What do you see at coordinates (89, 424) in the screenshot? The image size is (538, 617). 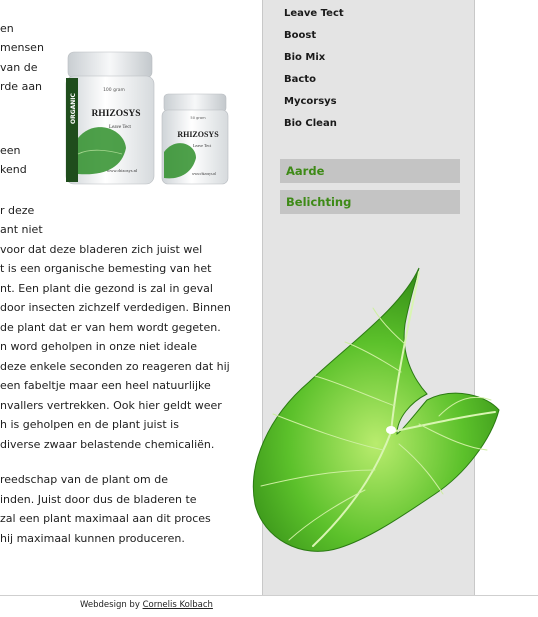 I see `article-line: h is geholpen en de plant juist is` at bounding box center [89, 424].